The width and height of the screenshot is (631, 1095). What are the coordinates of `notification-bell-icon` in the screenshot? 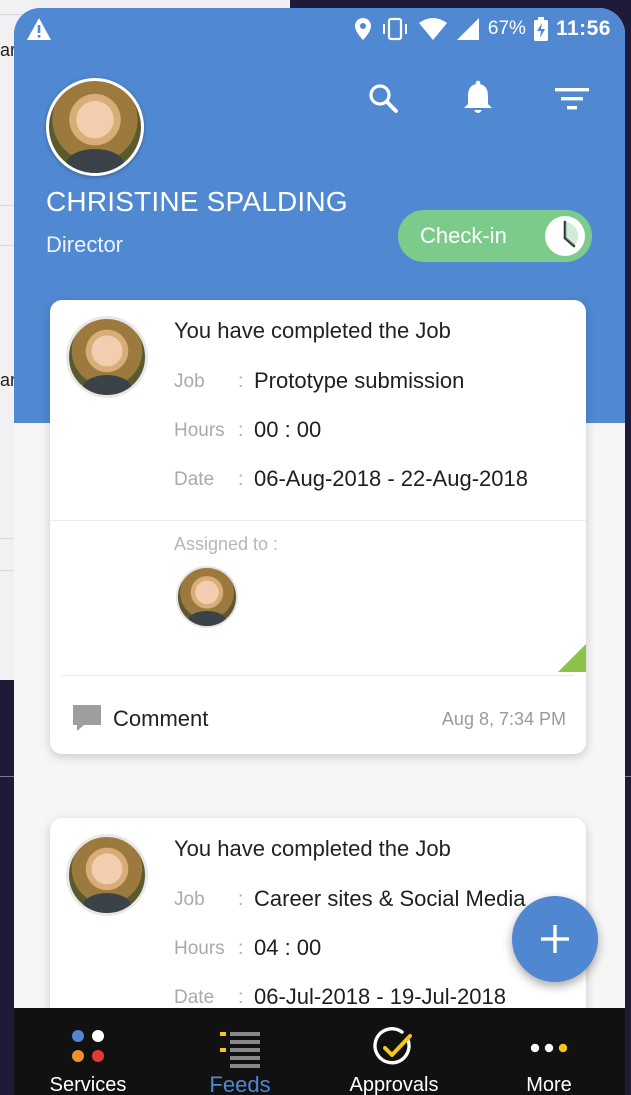 It's located at (478, 99).